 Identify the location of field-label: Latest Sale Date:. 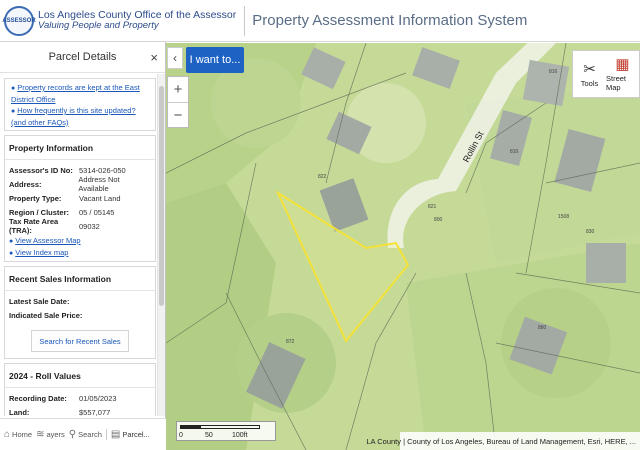
(39, 301).